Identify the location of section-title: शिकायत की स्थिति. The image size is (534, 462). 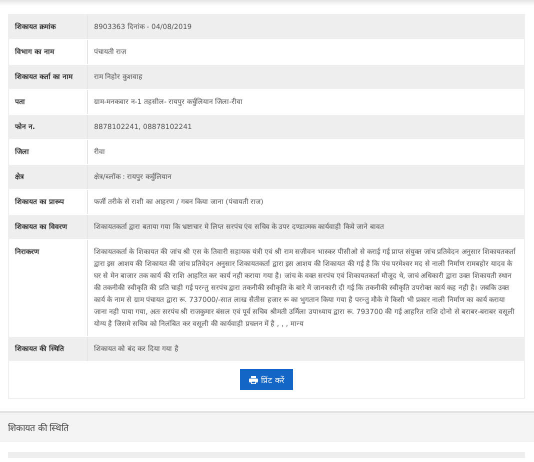
(38, 429).